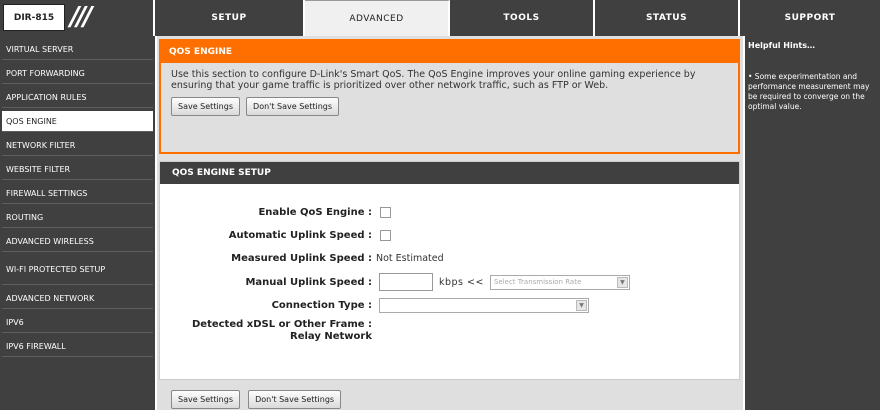  I want to click on tab-setup: SETUP, so click(230, 18).